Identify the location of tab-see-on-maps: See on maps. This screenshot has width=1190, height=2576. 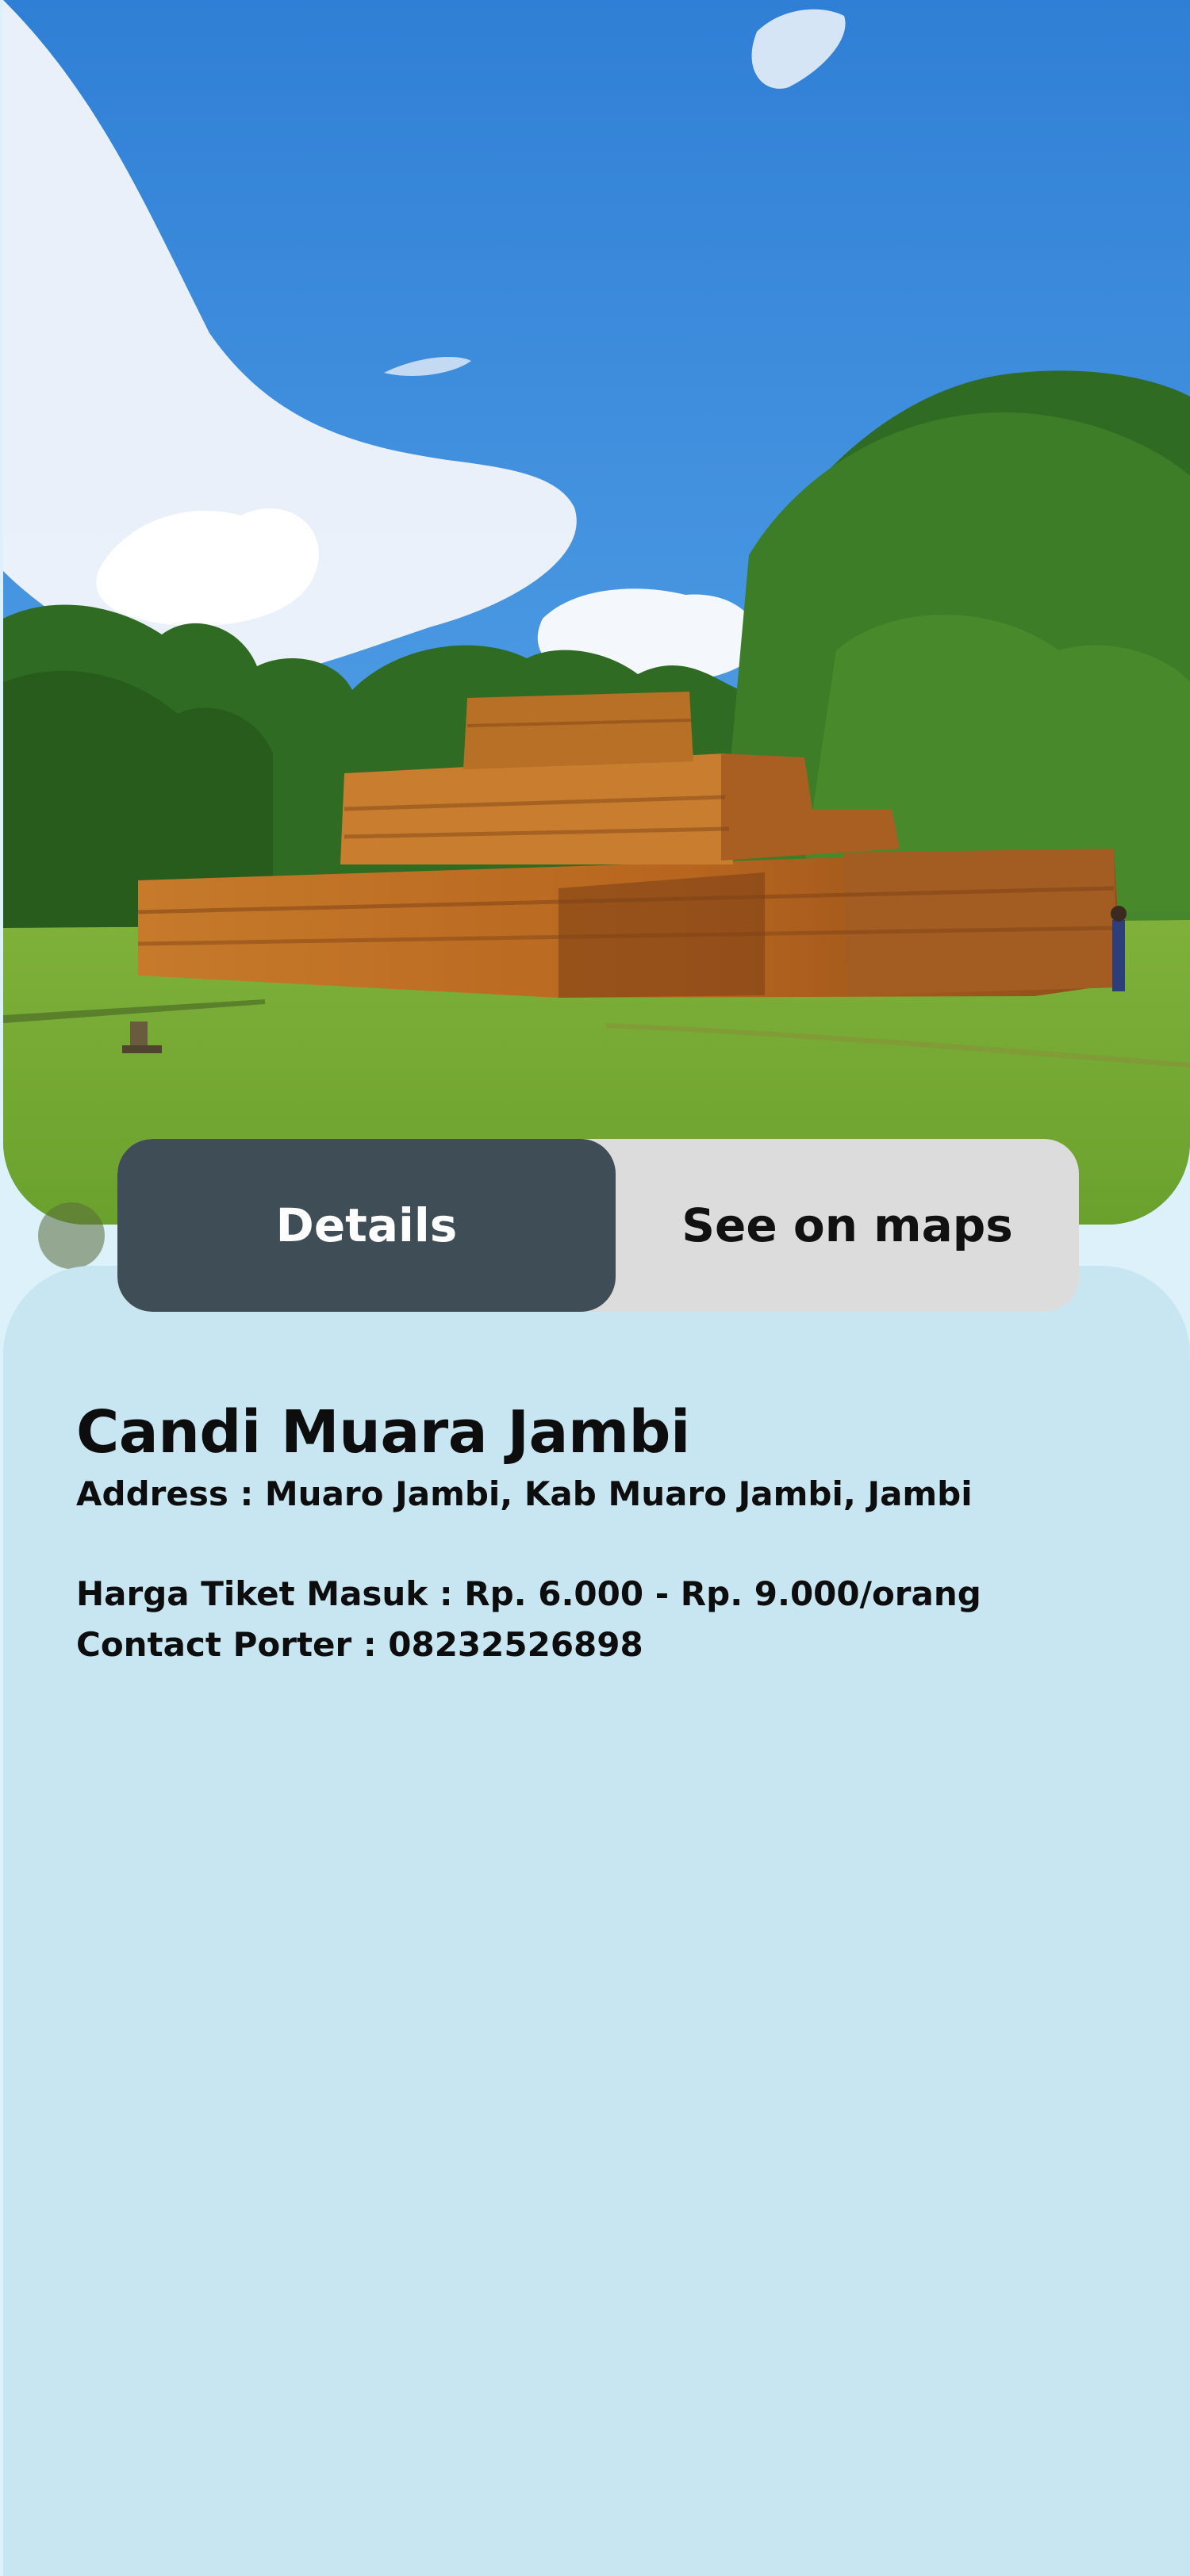
(847, 1225).